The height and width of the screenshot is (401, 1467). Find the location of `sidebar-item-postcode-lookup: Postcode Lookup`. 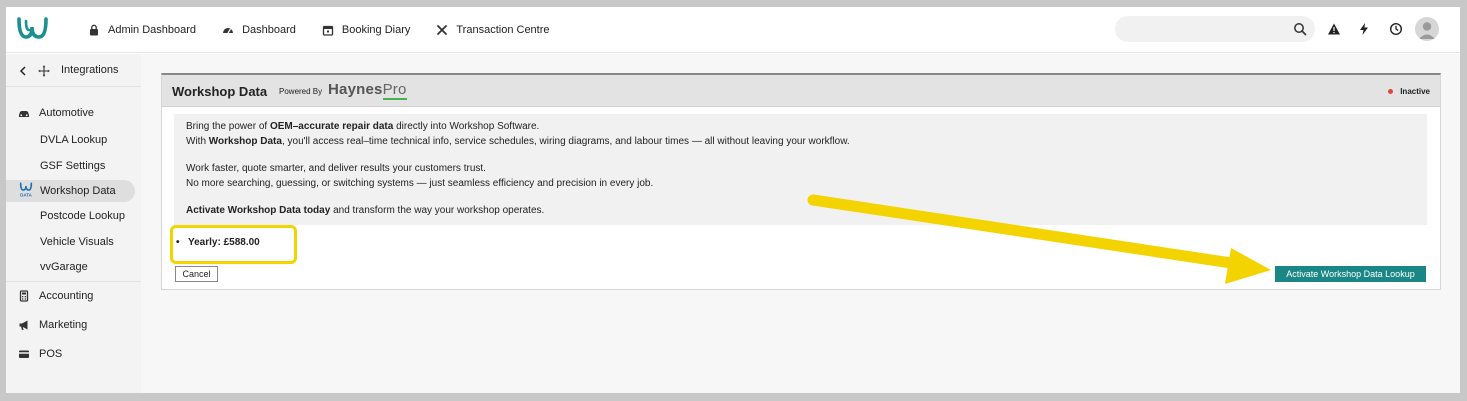

sidebar-item-postcode-lookup: Postcode Lookup is located at coordinates (73, 216).